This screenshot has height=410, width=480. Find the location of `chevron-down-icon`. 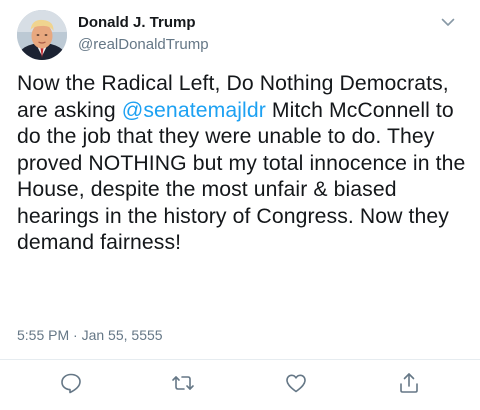

chevron-down-icon is located at coordinates (448, 22).